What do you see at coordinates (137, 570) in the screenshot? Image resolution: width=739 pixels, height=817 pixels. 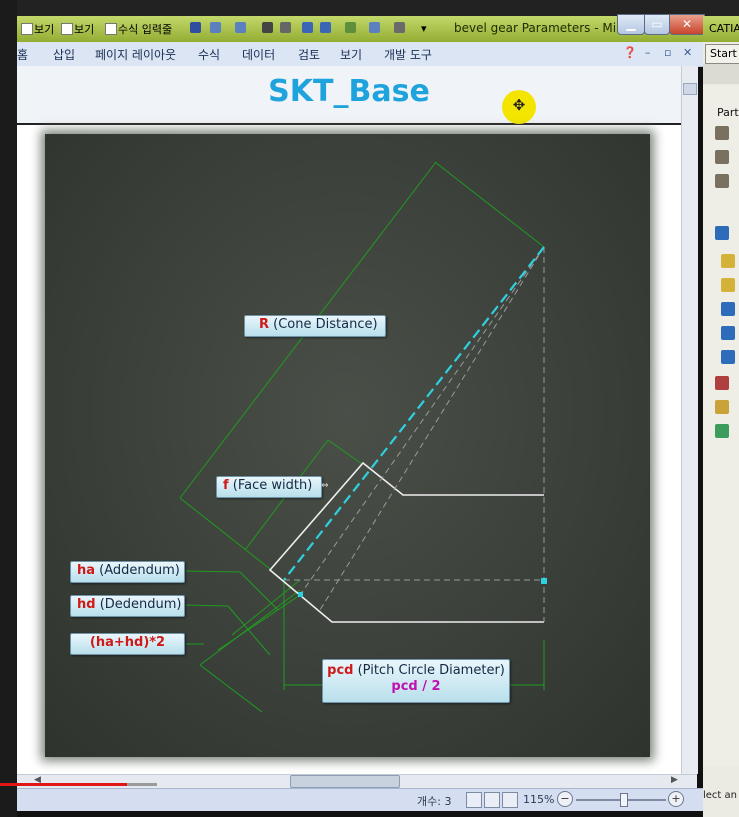 I see `label-ha-text: (Addendum)` at bounding box center [137, 570].